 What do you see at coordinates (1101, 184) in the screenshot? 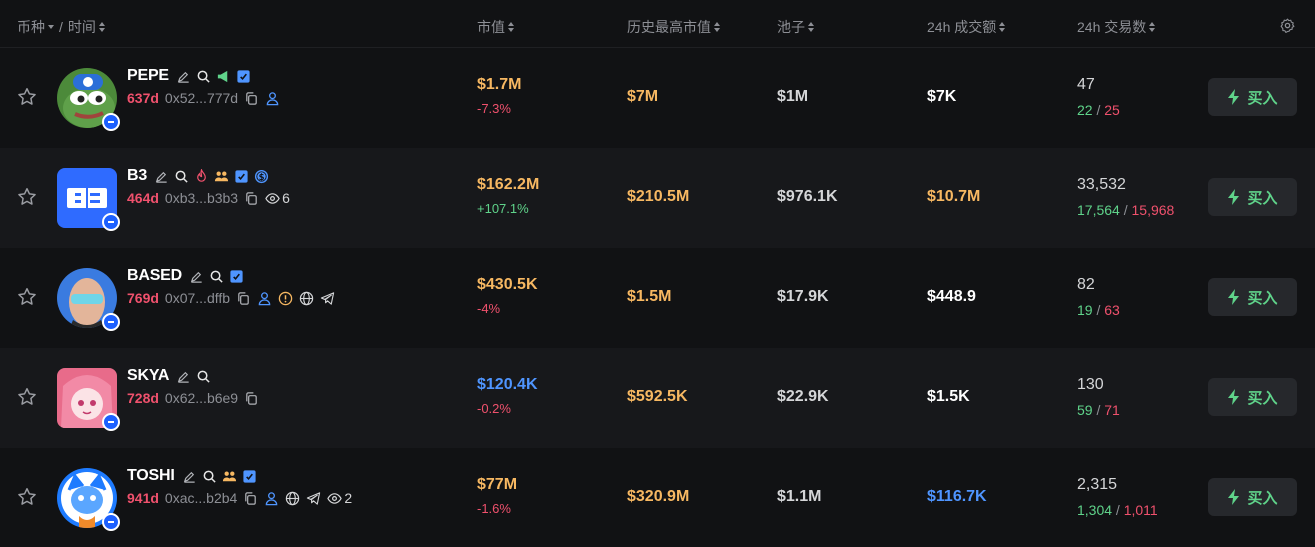
I see `tx-count: 33,532` at bounding box center [1101, 184].